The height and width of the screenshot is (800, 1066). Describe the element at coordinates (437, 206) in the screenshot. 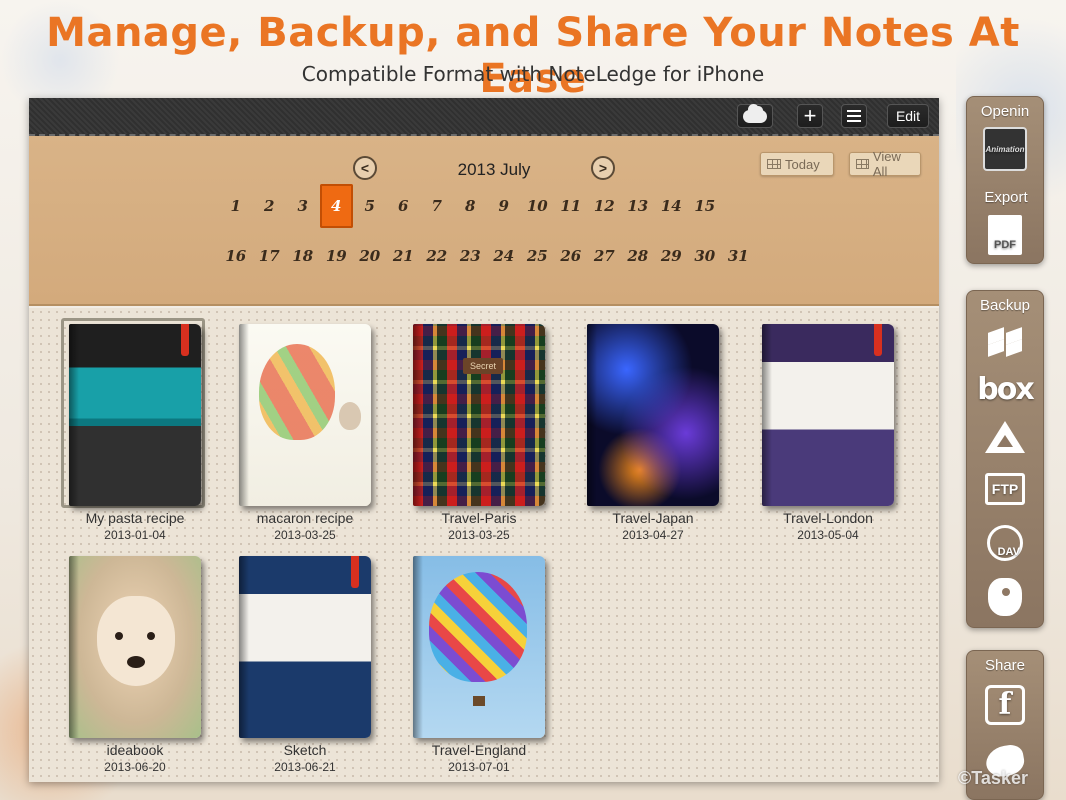

I see `calendar-day: 7` at that location.